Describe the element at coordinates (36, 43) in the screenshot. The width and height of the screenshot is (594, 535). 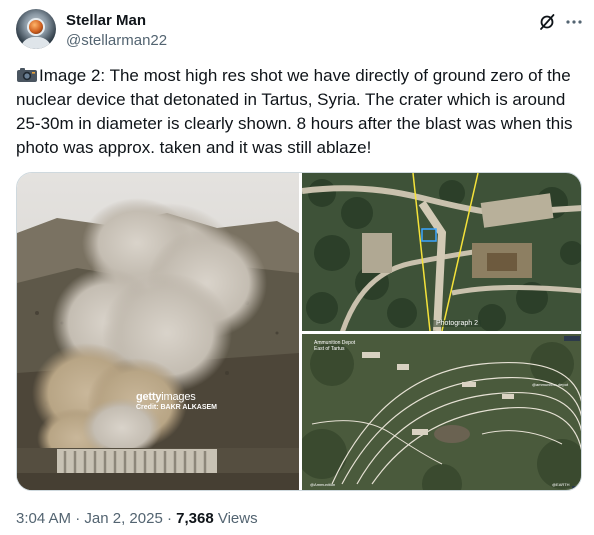
I see `avatar-suit` at that location.